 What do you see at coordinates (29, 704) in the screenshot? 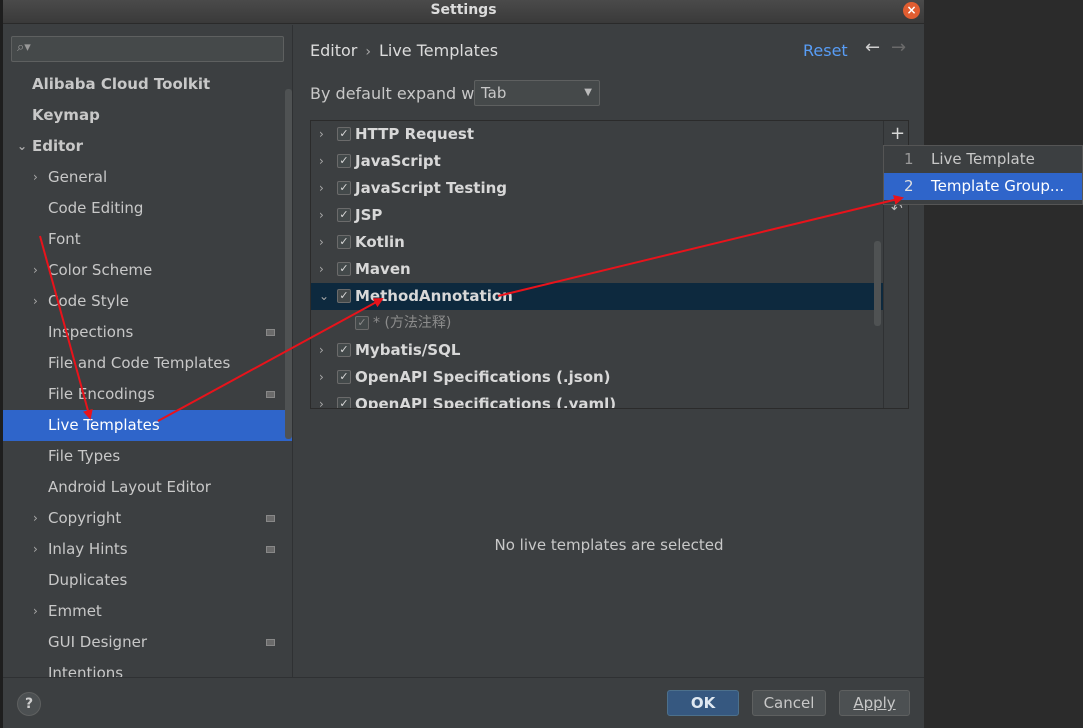
I see `help-button: ?` at bounding box center [29, 704].